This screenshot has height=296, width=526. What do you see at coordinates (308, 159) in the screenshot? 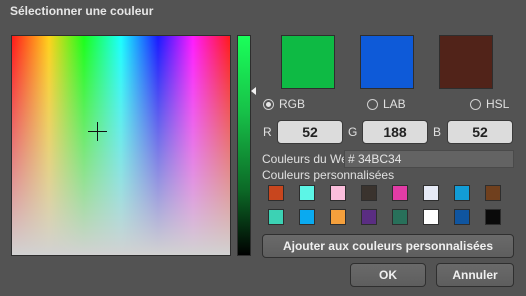
I see `web-colors-label: Couleurs du Web` at bounding box center [308, 159].